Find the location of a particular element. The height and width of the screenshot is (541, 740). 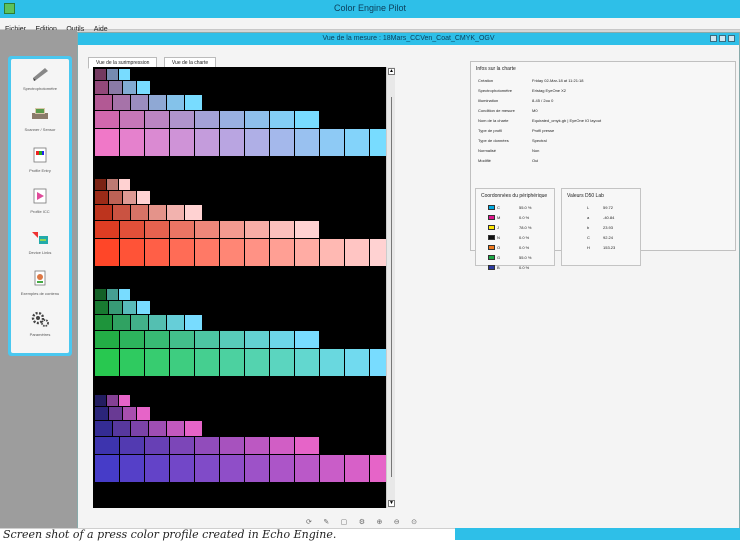

zoom-in-icon: ⊕ is located at coordinates (379, 522).